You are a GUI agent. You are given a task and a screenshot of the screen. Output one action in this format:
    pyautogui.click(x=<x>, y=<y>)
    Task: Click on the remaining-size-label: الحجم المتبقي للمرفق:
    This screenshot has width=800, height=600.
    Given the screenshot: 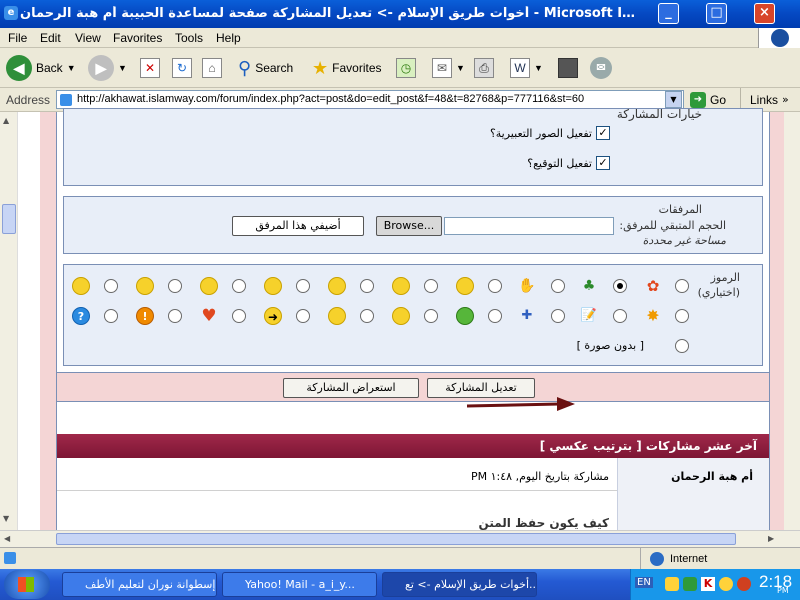 What is the action you would take?
    pyautogui.click(x=672, y=225)
    